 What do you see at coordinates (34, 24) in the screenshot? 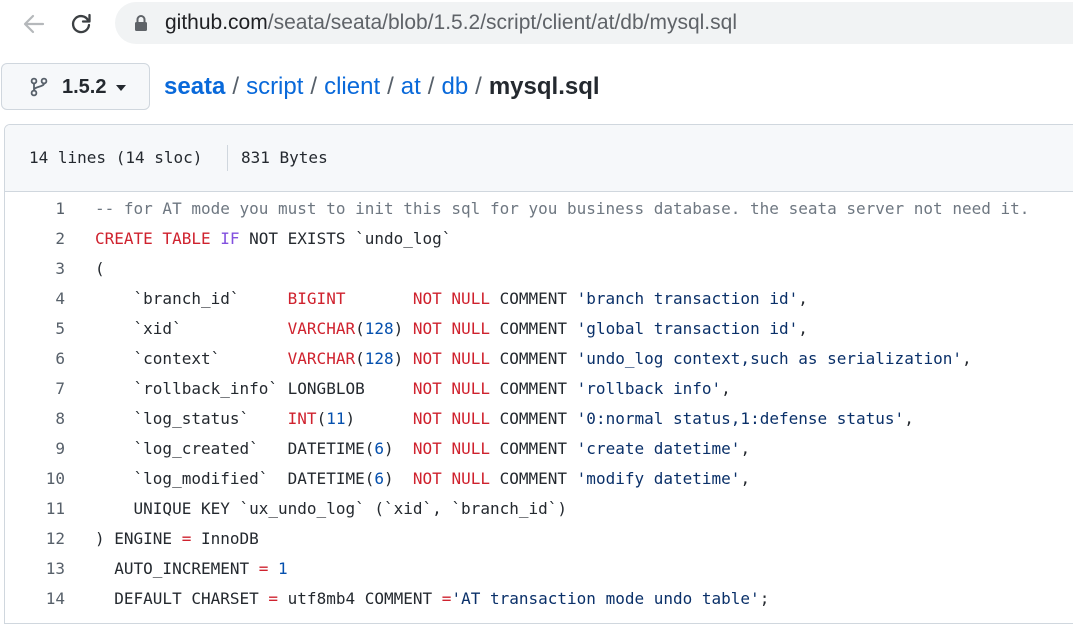
I see `back-button` at bounding box center [34, 24].